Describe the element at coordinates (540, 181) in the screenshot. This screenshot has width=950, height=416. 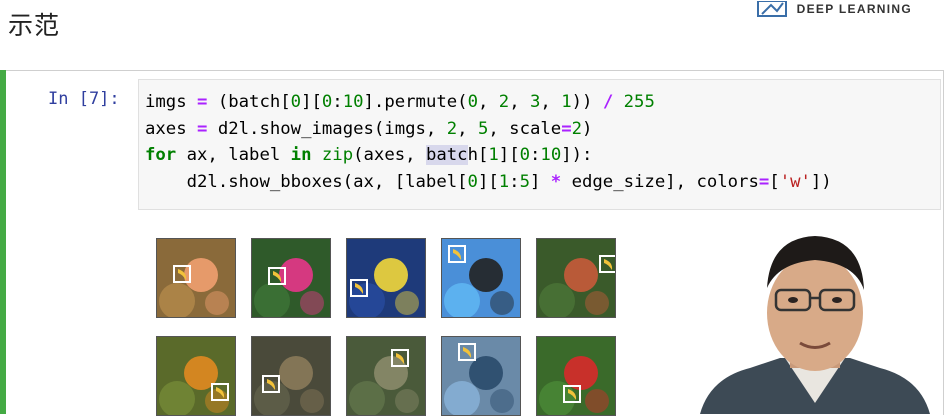
I see `code-token: ]` at that location.